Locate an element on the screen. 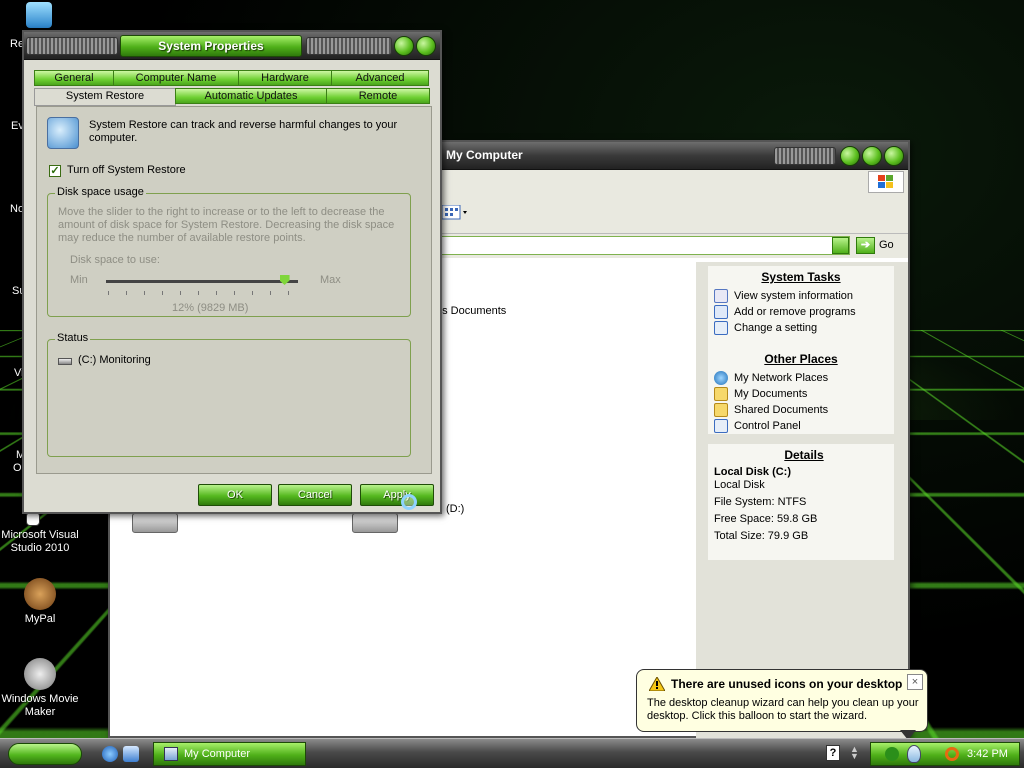 The image size is (1024, 768). slider-ticks is located at coordinates (202, 293).